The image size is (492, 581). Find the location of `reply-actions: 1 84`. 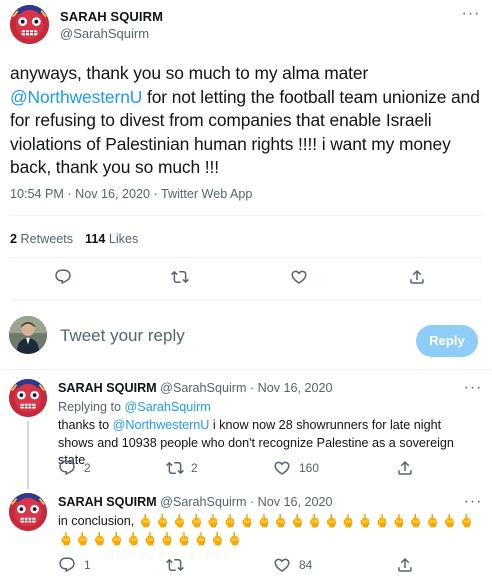

reply-actions: 1 84 is located at coordinates (246, 568).